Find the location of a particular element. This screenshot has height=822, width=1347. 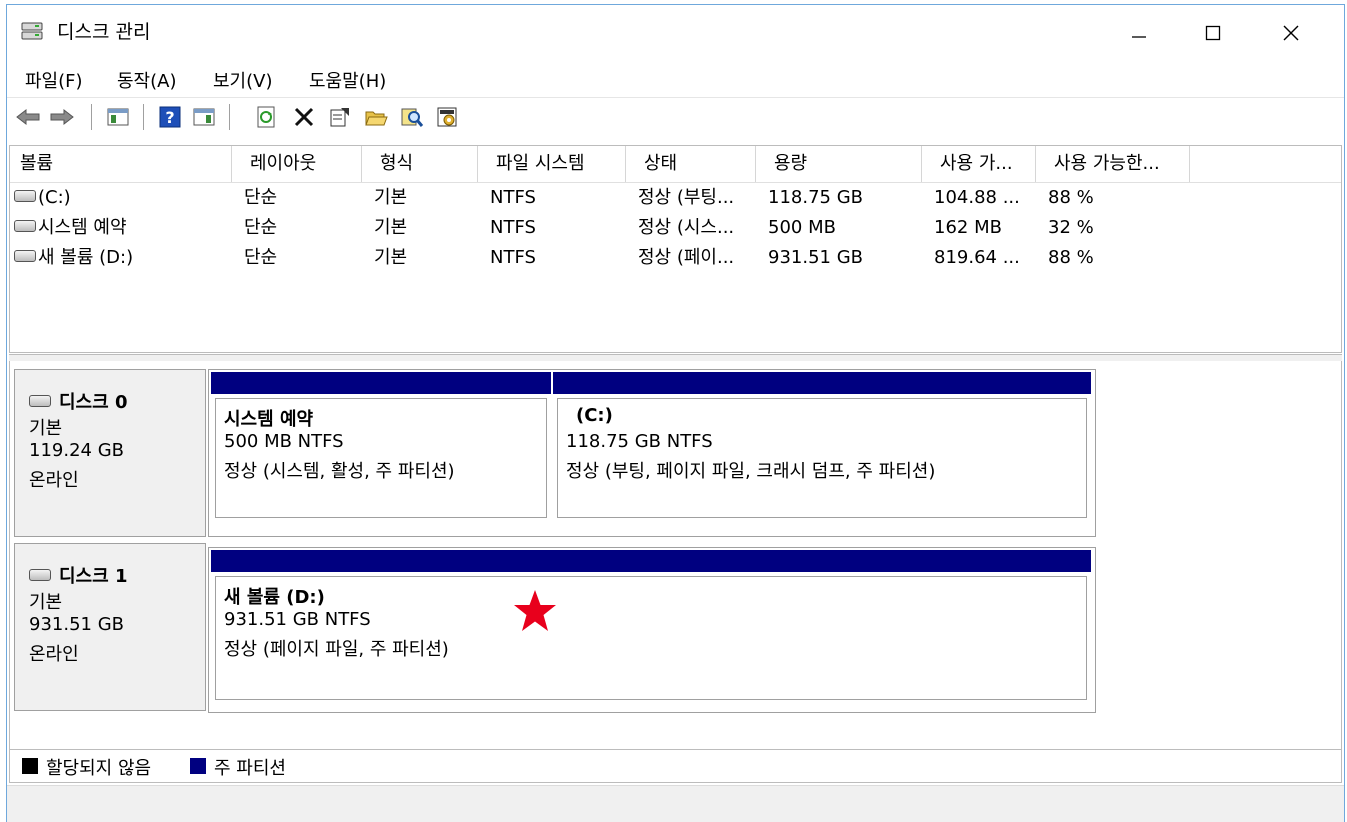

partition-title: 시스템 예약 is located at coordinates (269, 419).